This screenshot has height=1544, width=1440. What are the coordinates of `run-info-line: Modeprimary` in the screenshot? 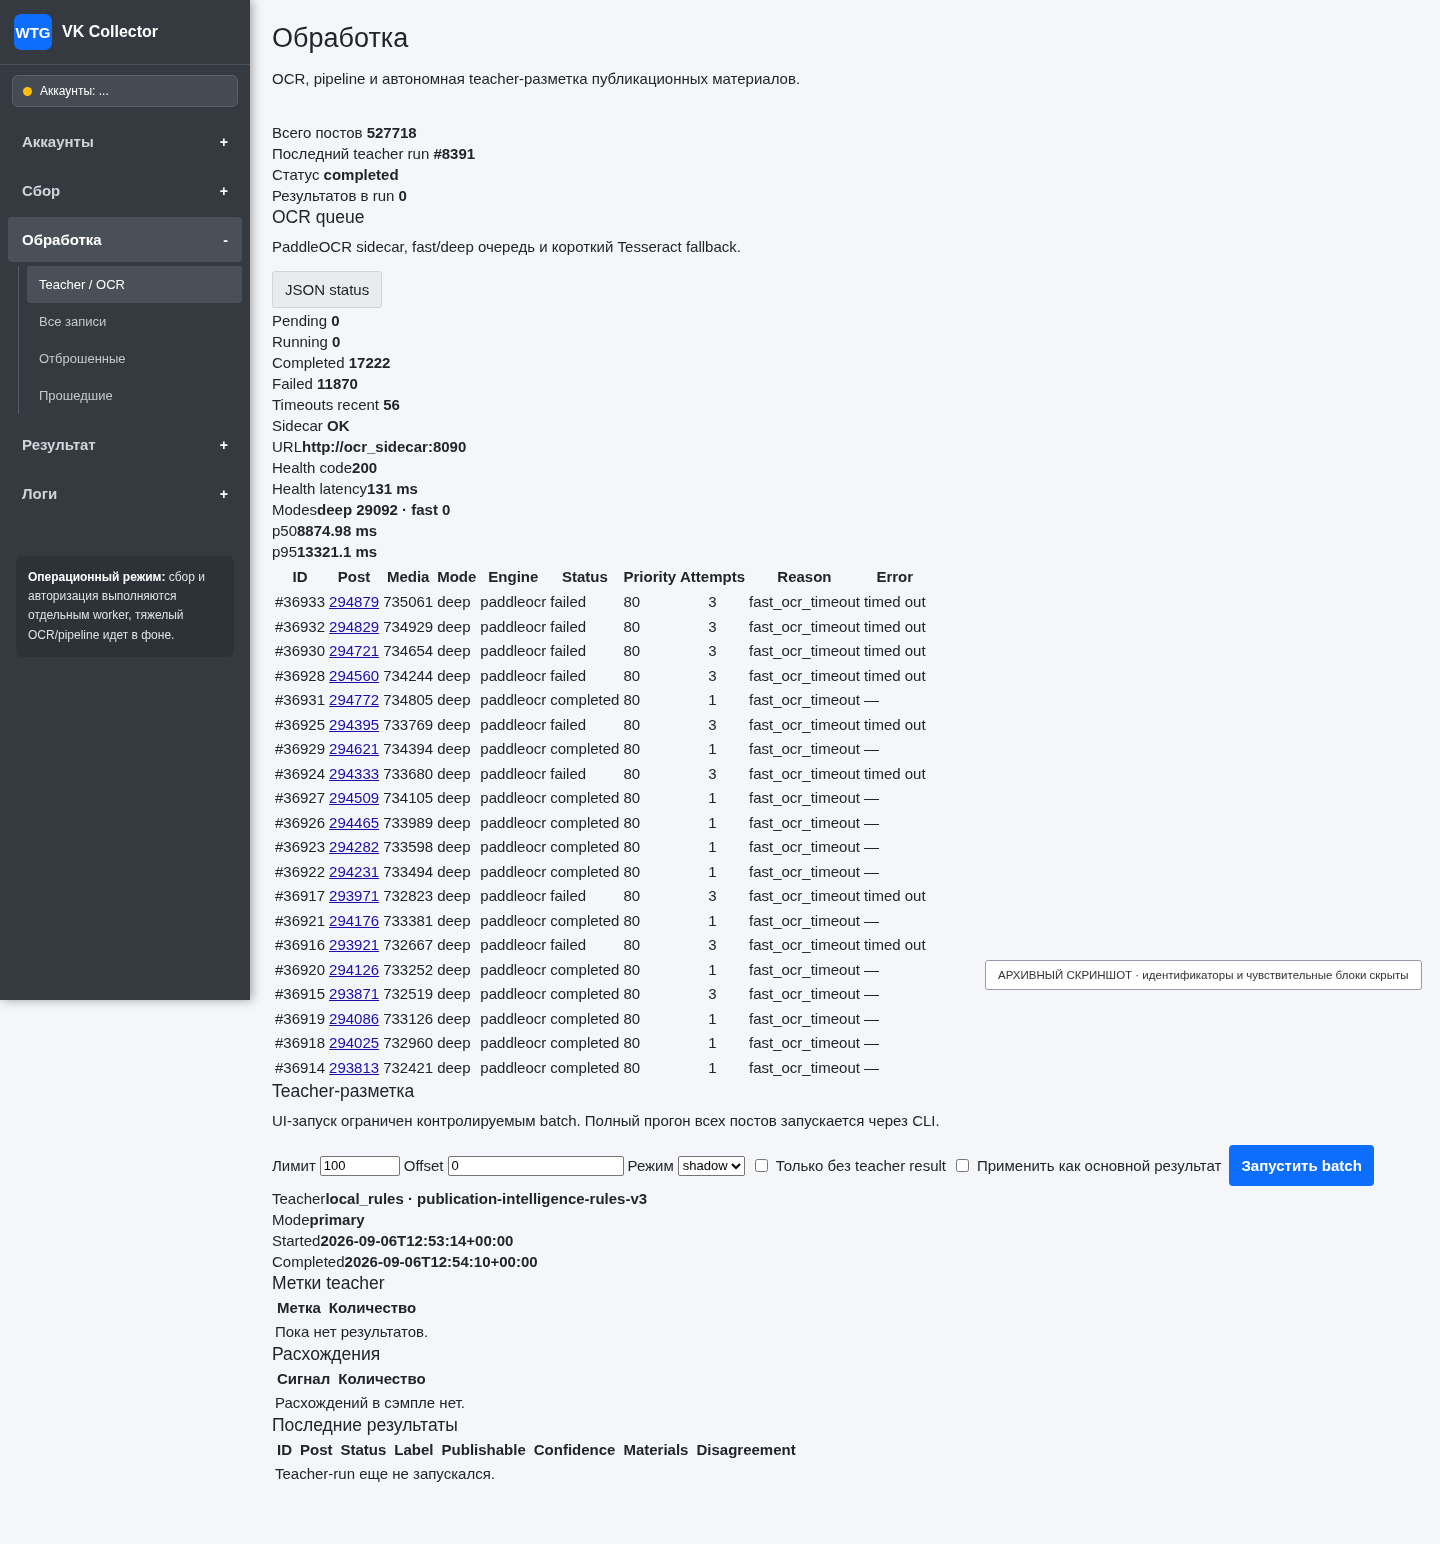 It's located at (319, 1220).